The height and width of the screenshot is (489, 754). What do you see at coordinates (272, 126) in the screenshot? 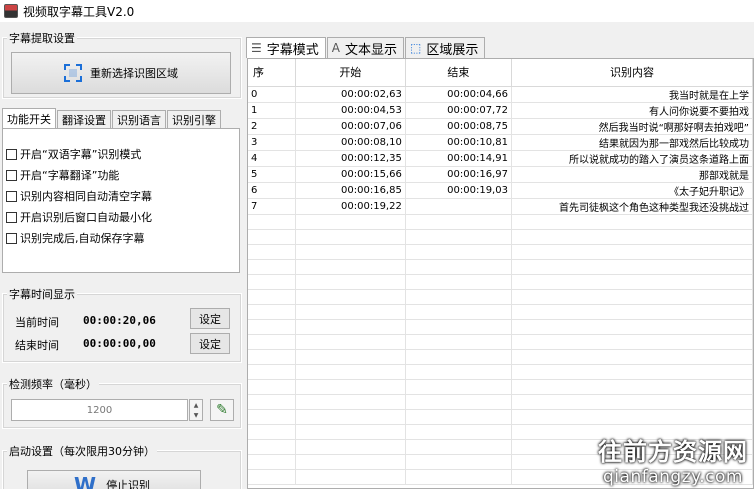
I see `cell-seq: 2` at bounding box center [272, 126].